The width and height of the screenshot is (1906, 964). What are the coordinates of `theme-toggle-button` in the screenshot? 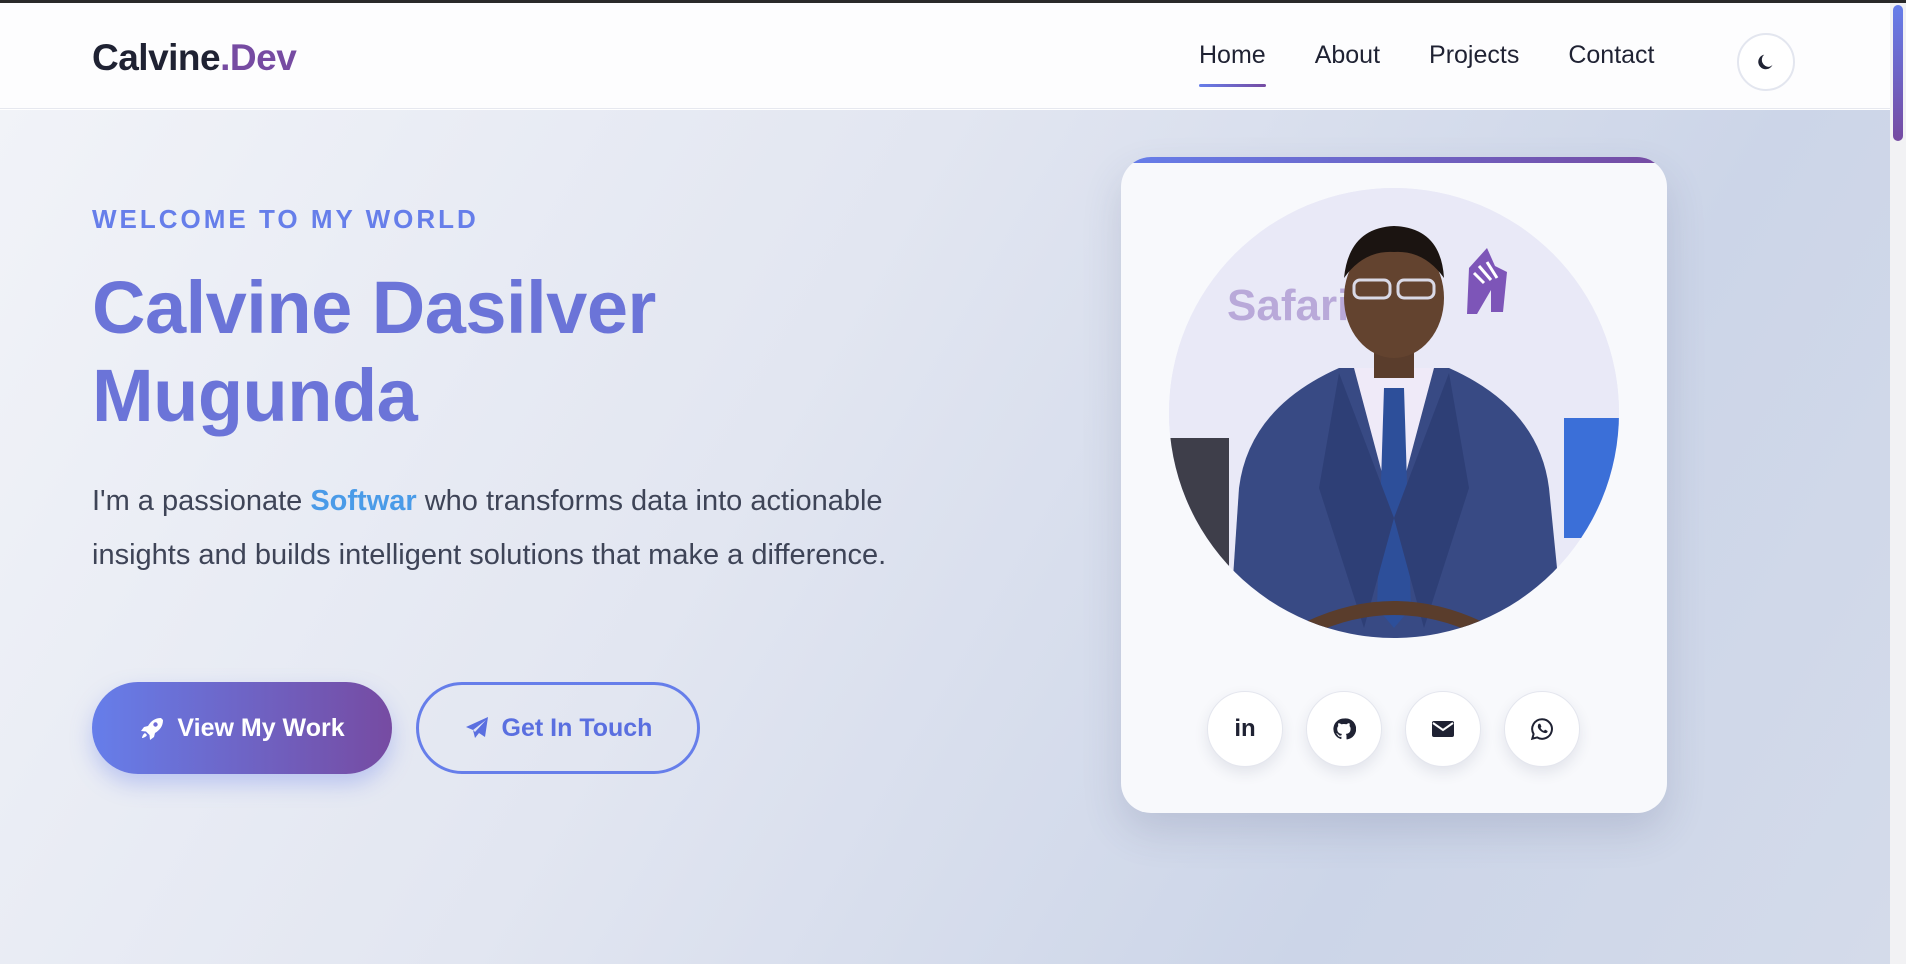 It's located at (1766, 62).